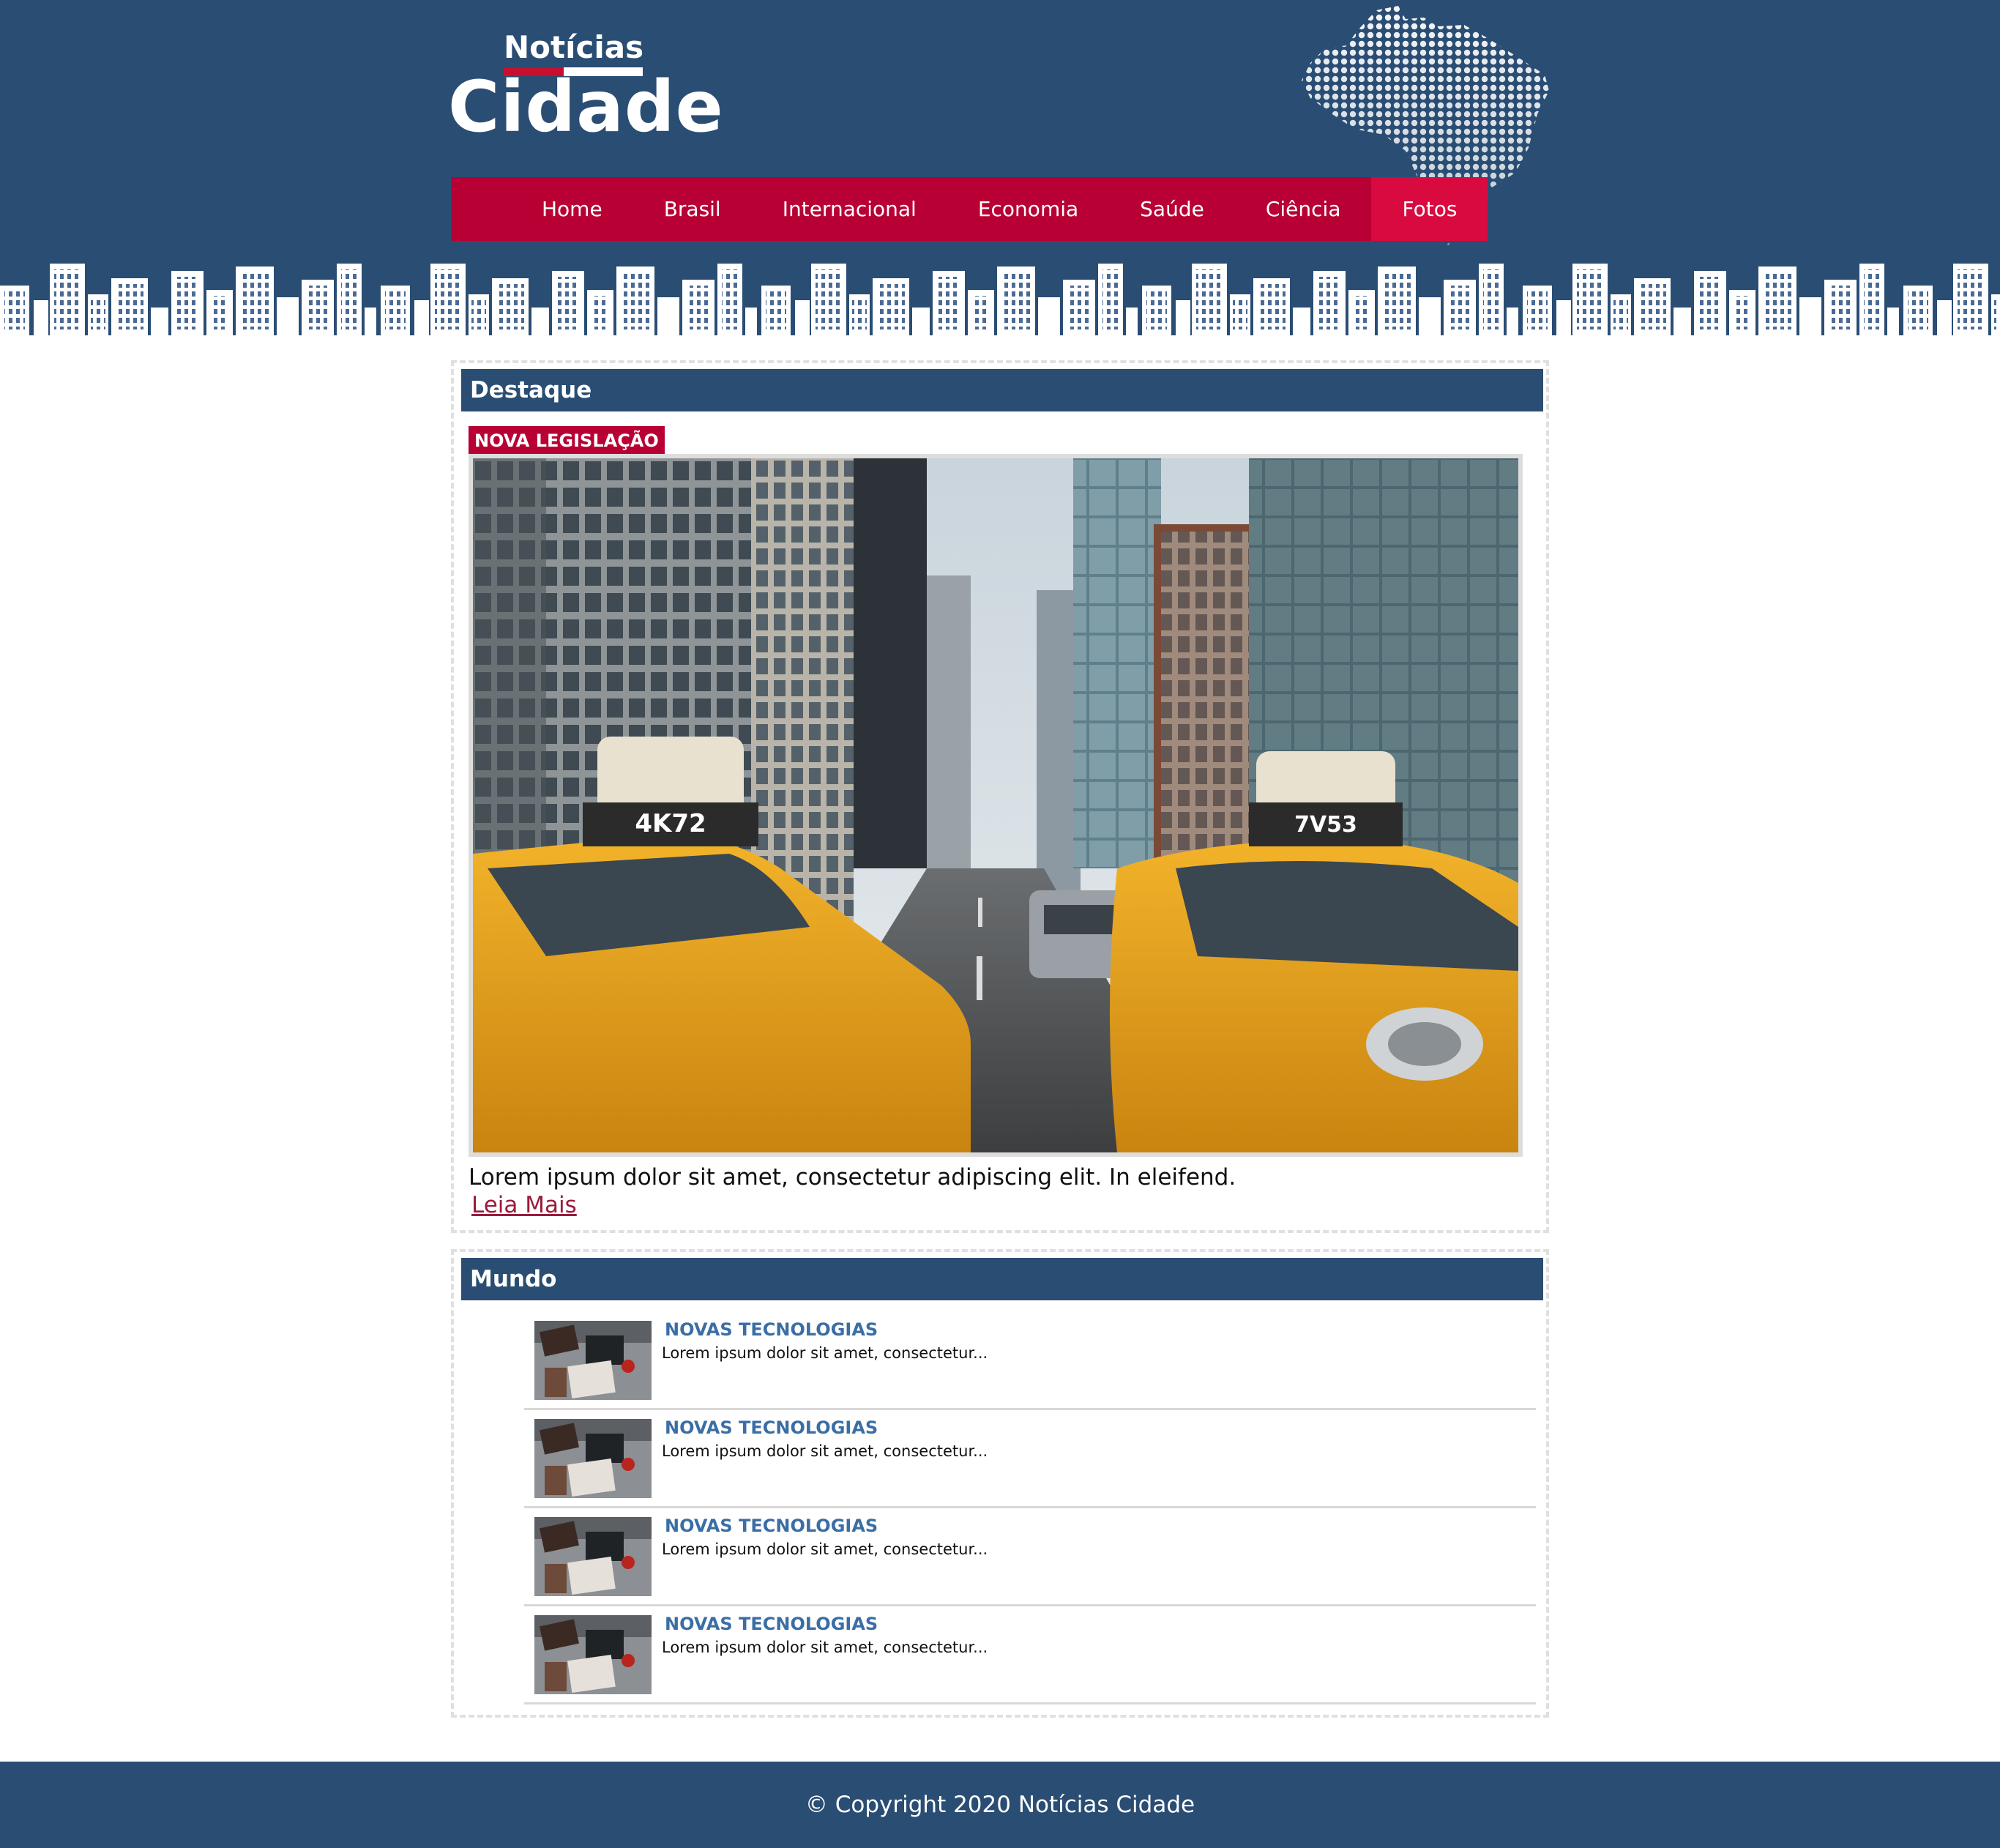 The width and height of the screenshot is (2000, 1848). Describe the element at coordinates (1028, 209) in the screenshot. I see `nav-item-economia: Economia` at that location.